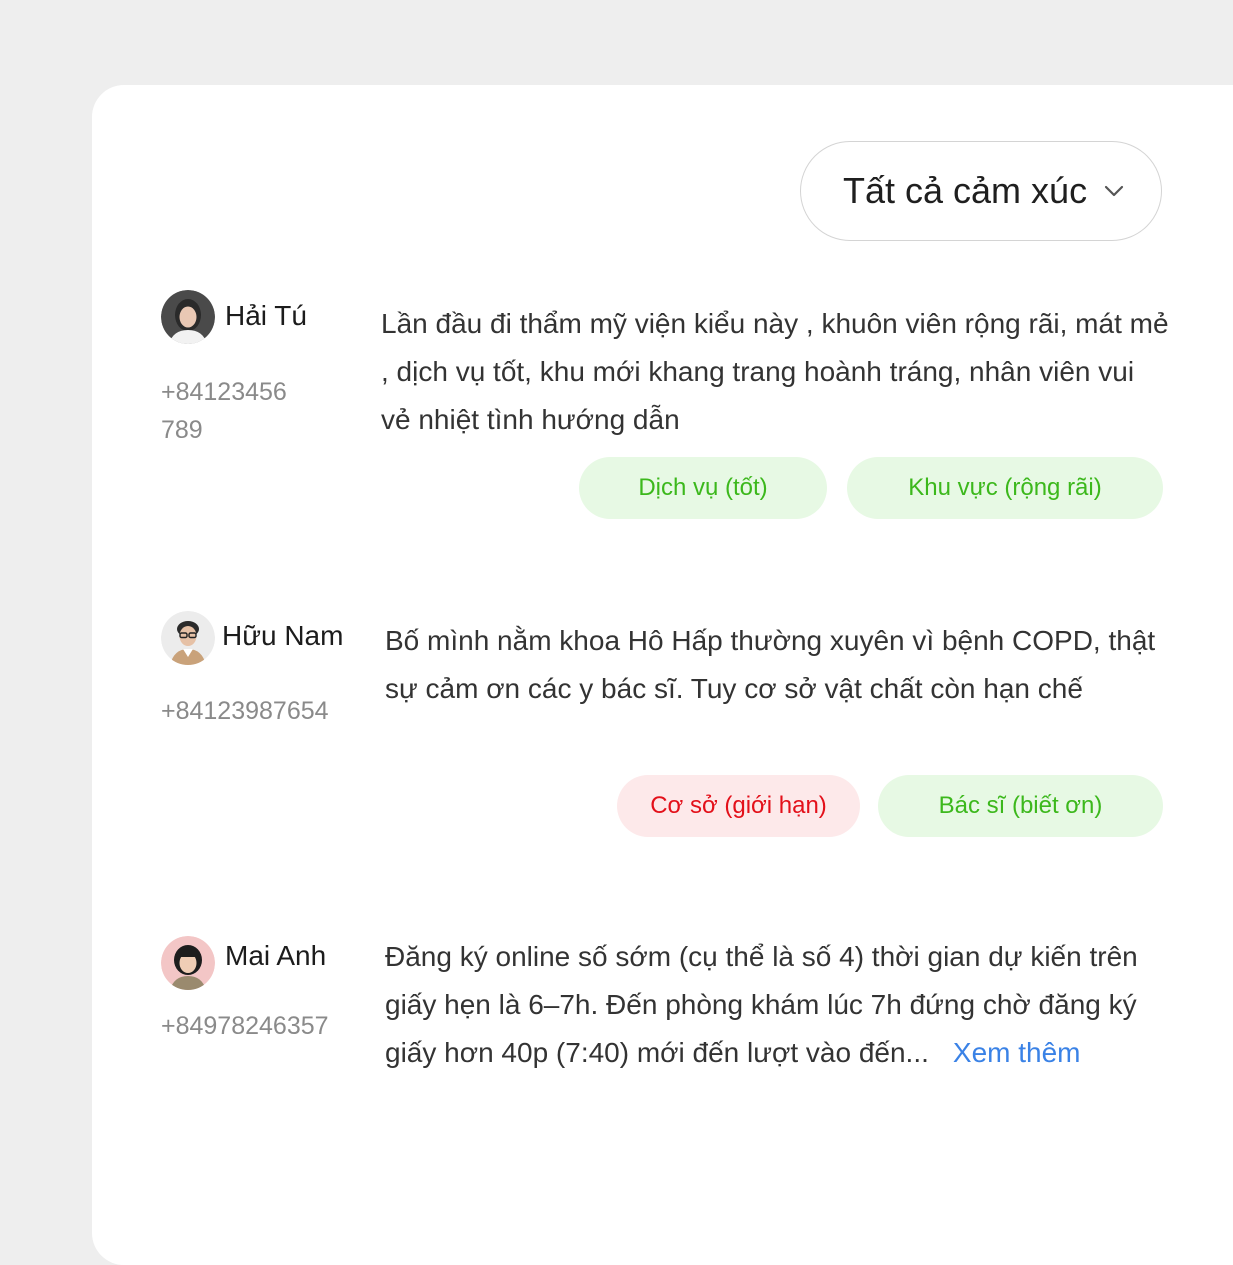  Describe the element at coordinates (266, 315) in the screenshot. I see `reviewer-name: Hải Tú` at that location.